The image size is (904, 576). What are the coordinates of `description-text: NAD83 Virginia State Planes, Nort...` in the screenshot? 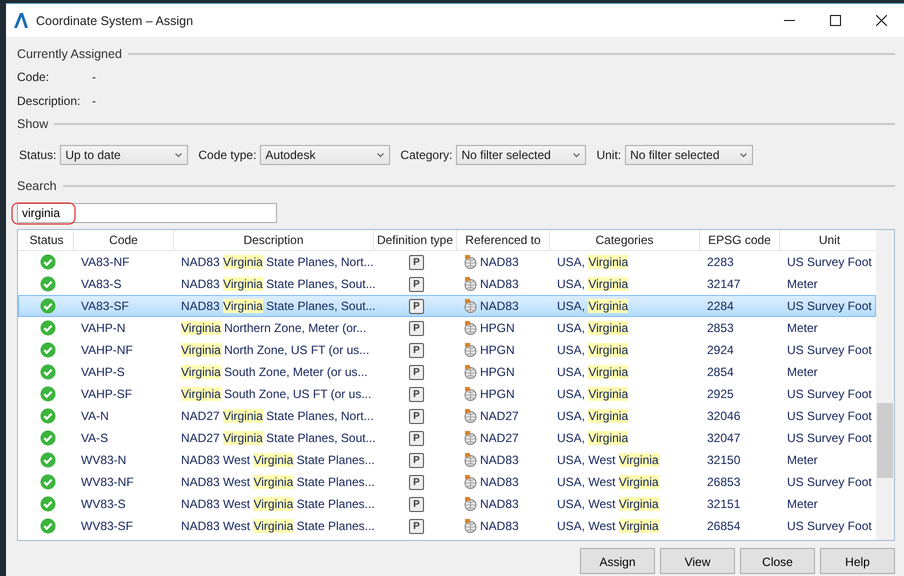 It's located at (277, 262).